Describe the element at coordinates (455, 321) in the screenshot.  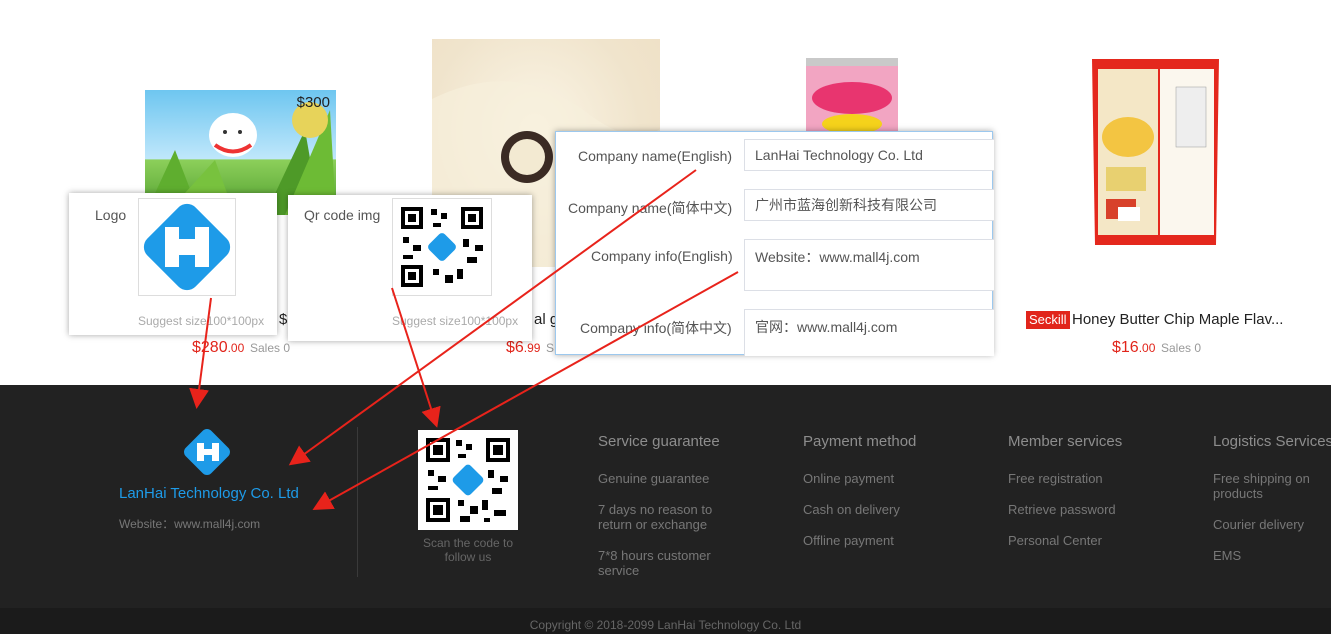
I see `qr-size-hint: Suggest size100*100px` at that location.